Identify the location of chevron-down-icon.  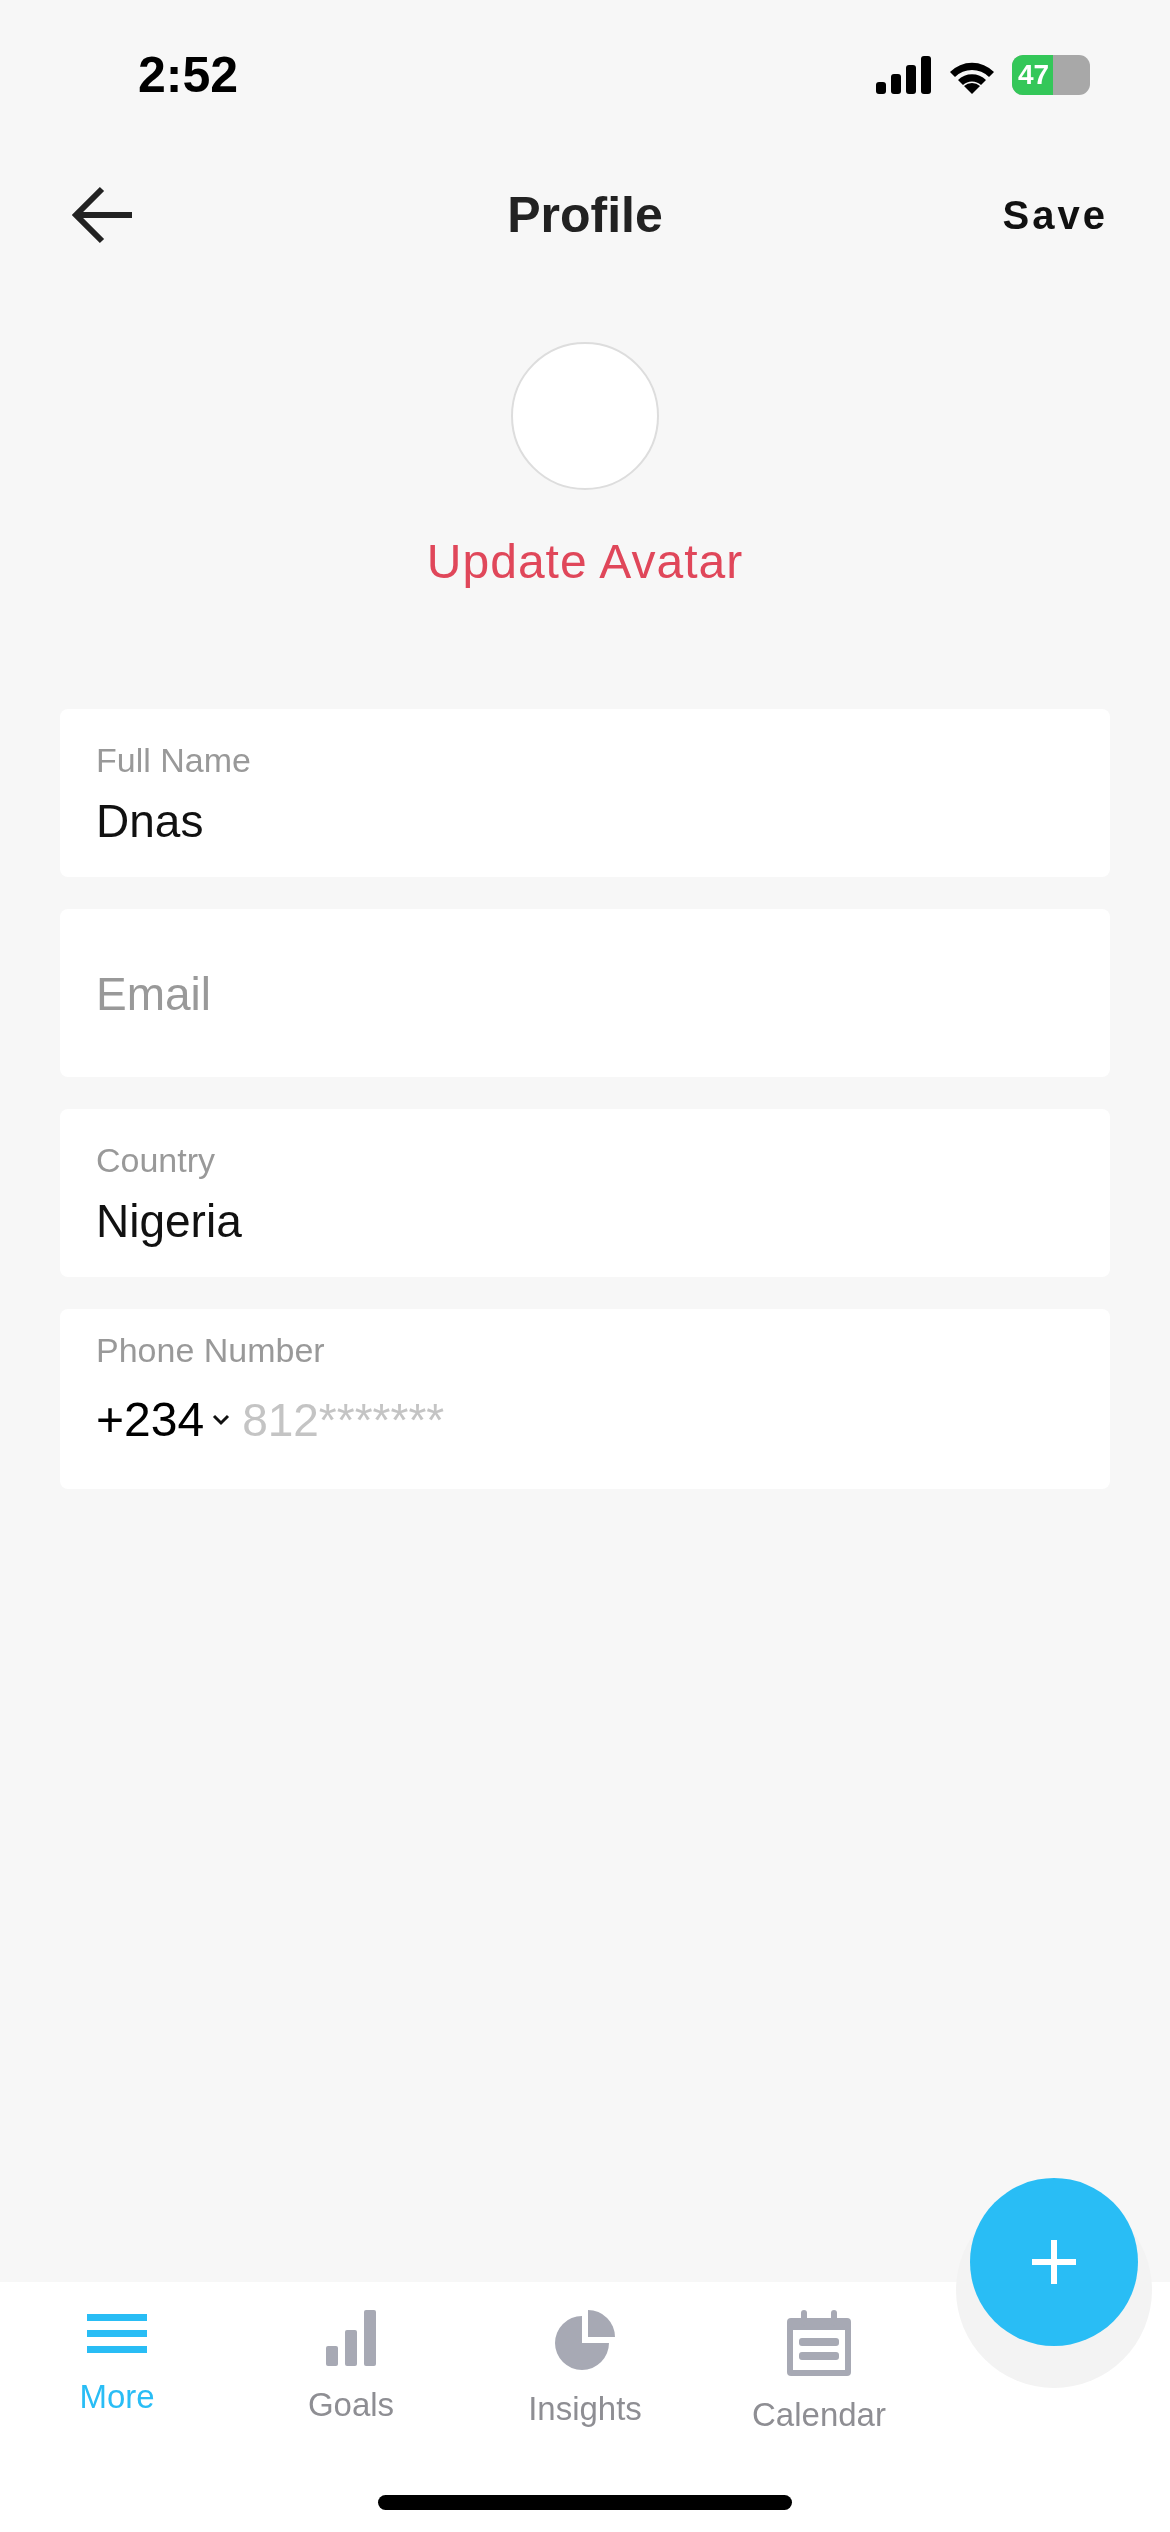
(221, 1419).